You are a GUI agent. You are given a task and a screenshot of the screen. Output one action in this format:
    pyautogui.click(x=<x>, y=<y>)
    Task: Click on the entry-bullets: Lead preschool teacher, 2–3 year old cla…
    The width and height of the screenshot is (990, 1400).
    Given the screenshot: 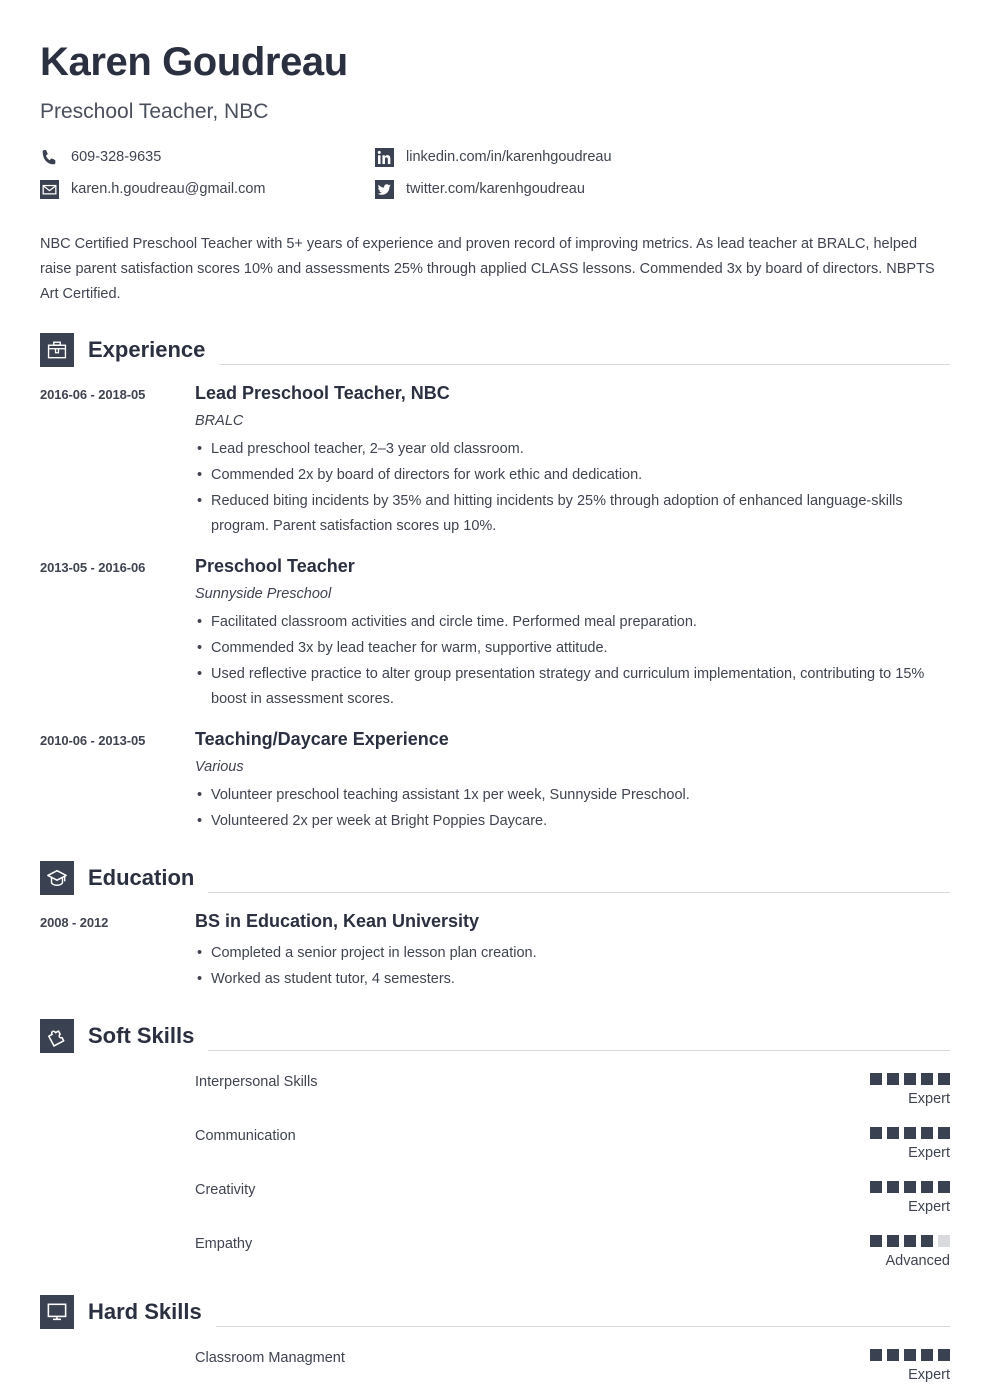 What is the action you would take?
    pyautogui.click(x=567, y=488)
    